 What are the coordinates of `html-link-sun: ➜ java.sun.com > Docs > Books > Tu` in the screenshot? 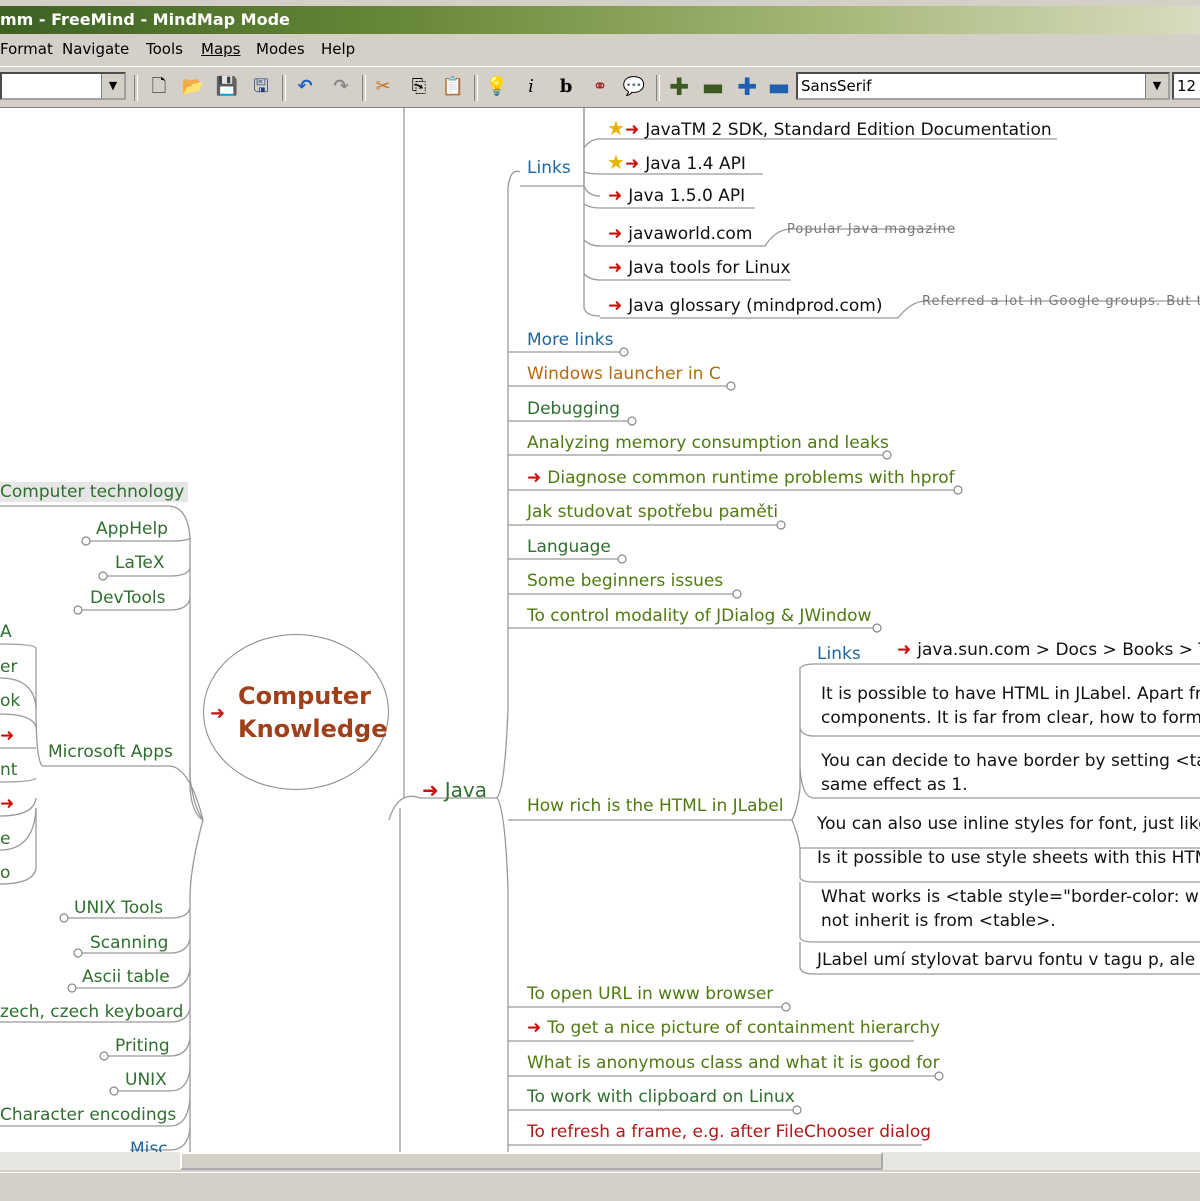 It's located at (1048, 650).